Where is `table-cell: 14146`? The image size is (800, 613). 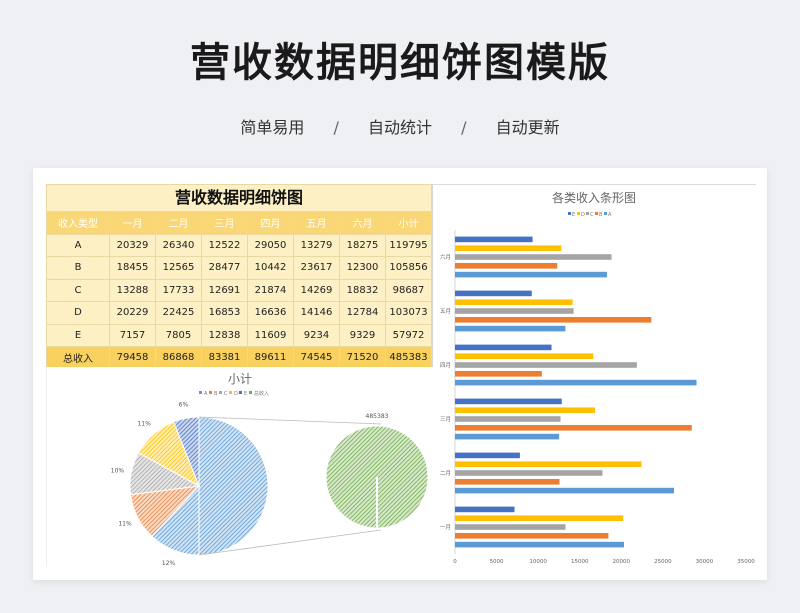 table-cell: 14146 is located at coordinates (316, 313).